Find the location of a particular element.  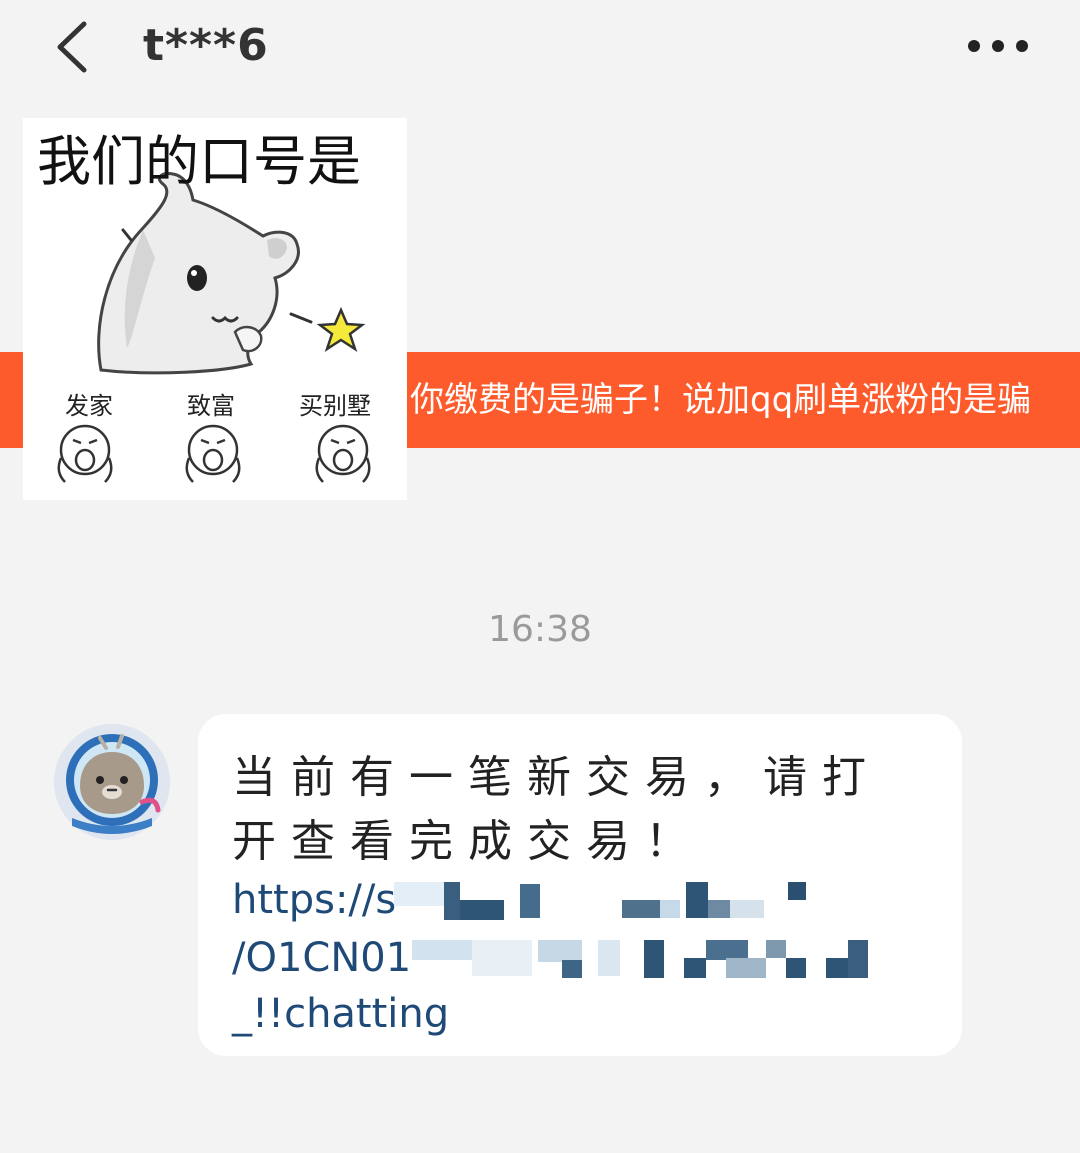

message-link-line1: https://s is located at coordinates (582, 900).